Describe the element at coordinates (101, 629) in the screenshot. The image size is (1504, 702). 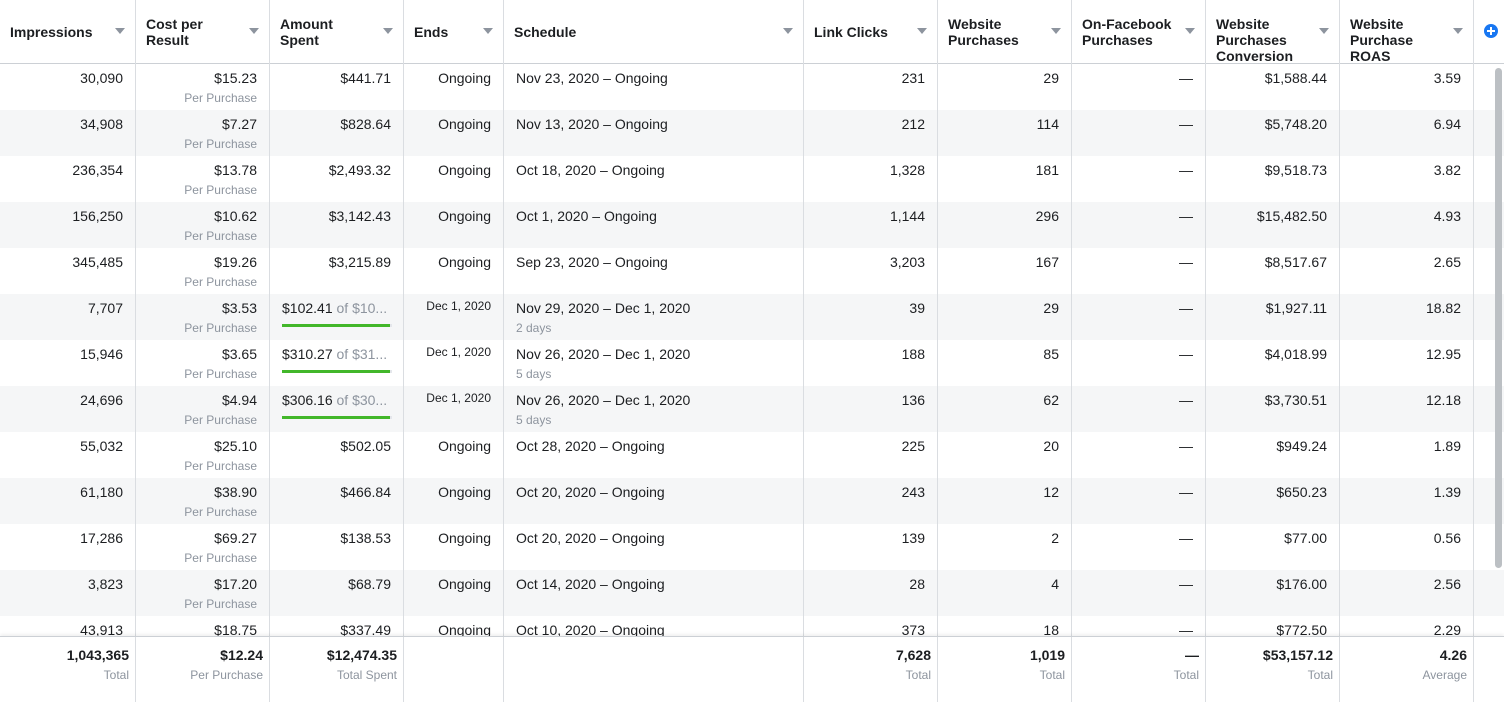
I see `impressions-value: 43,913` at that location.